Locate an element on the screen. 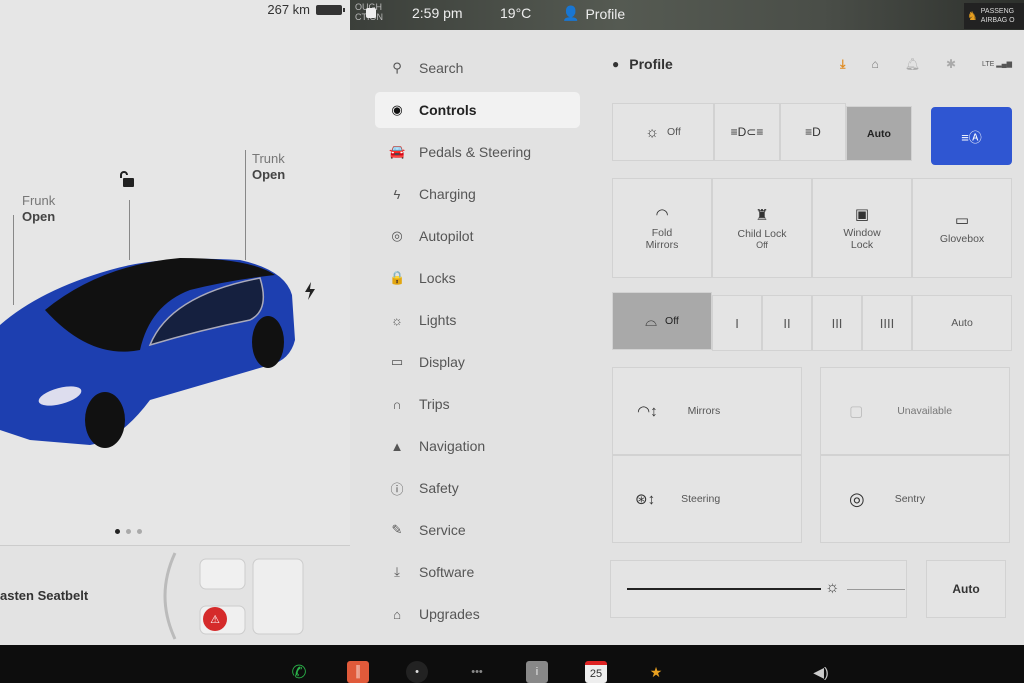 The height and width of the screenshot is (683, 1024). nav-item-upgrades: ⌂ Upgrades is located at coordinates (477, 614).